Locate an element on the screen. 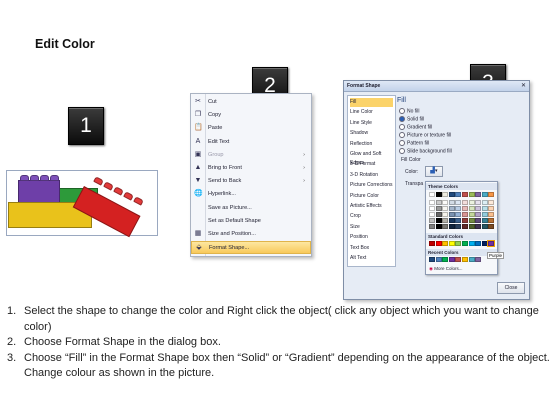  nav-item: Artistic Effects is located at coordinates (371, 206).